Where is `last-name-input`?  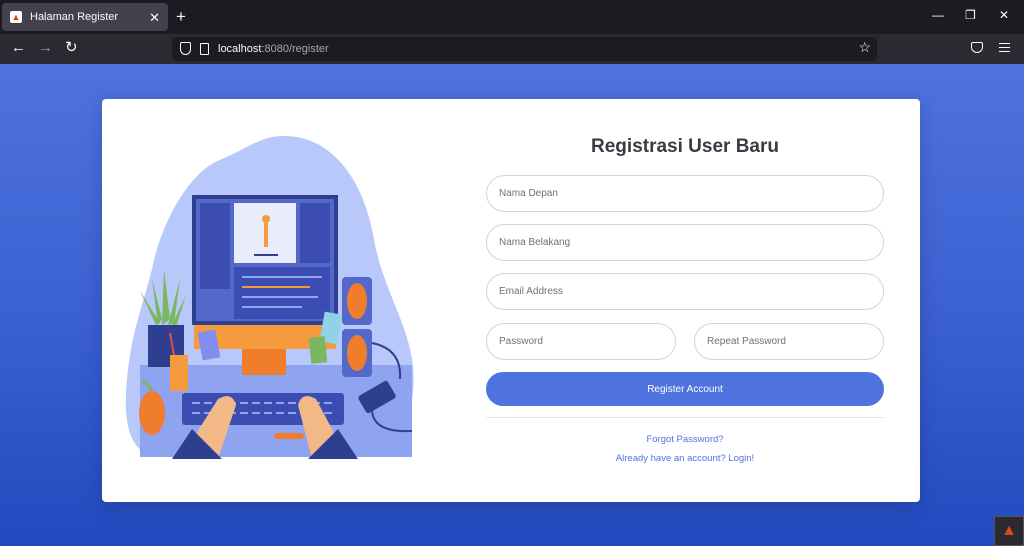
last-name-input is located at coordinates (685, 242).